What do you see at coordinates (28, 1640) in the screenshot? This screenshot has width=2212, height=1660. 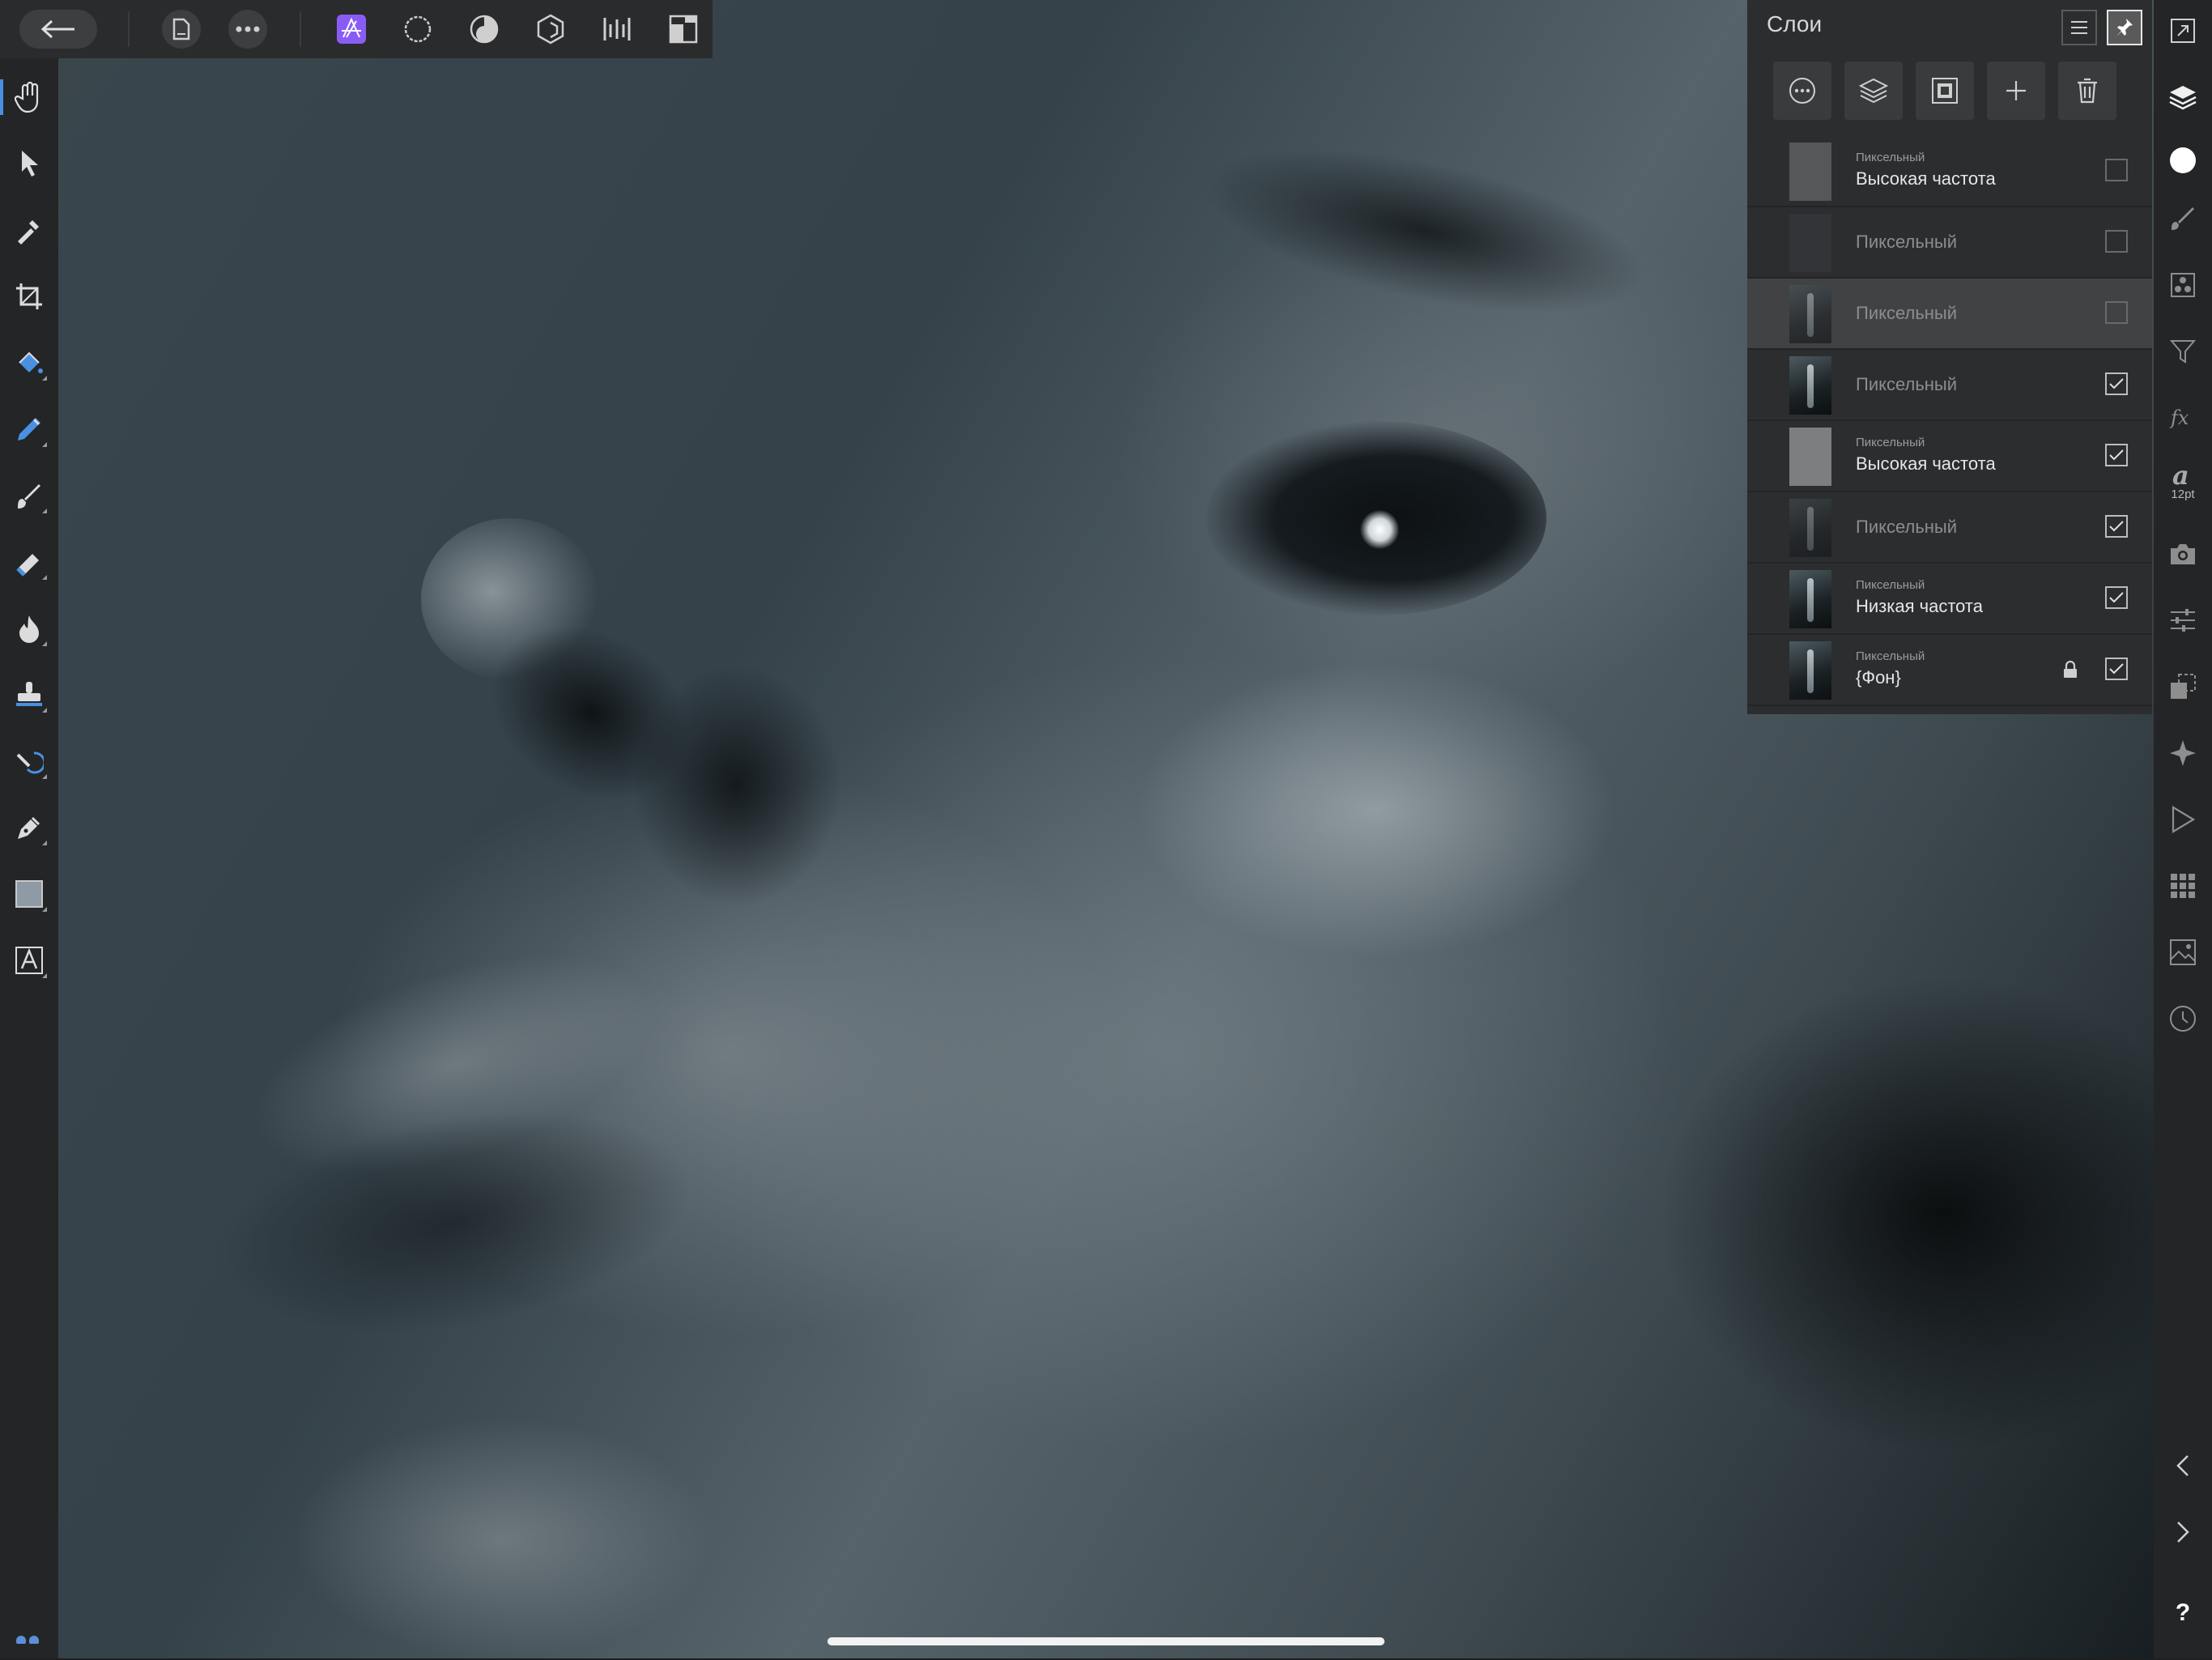 I see `assistant-indicator-icon` at bounding box center [28, 1640].